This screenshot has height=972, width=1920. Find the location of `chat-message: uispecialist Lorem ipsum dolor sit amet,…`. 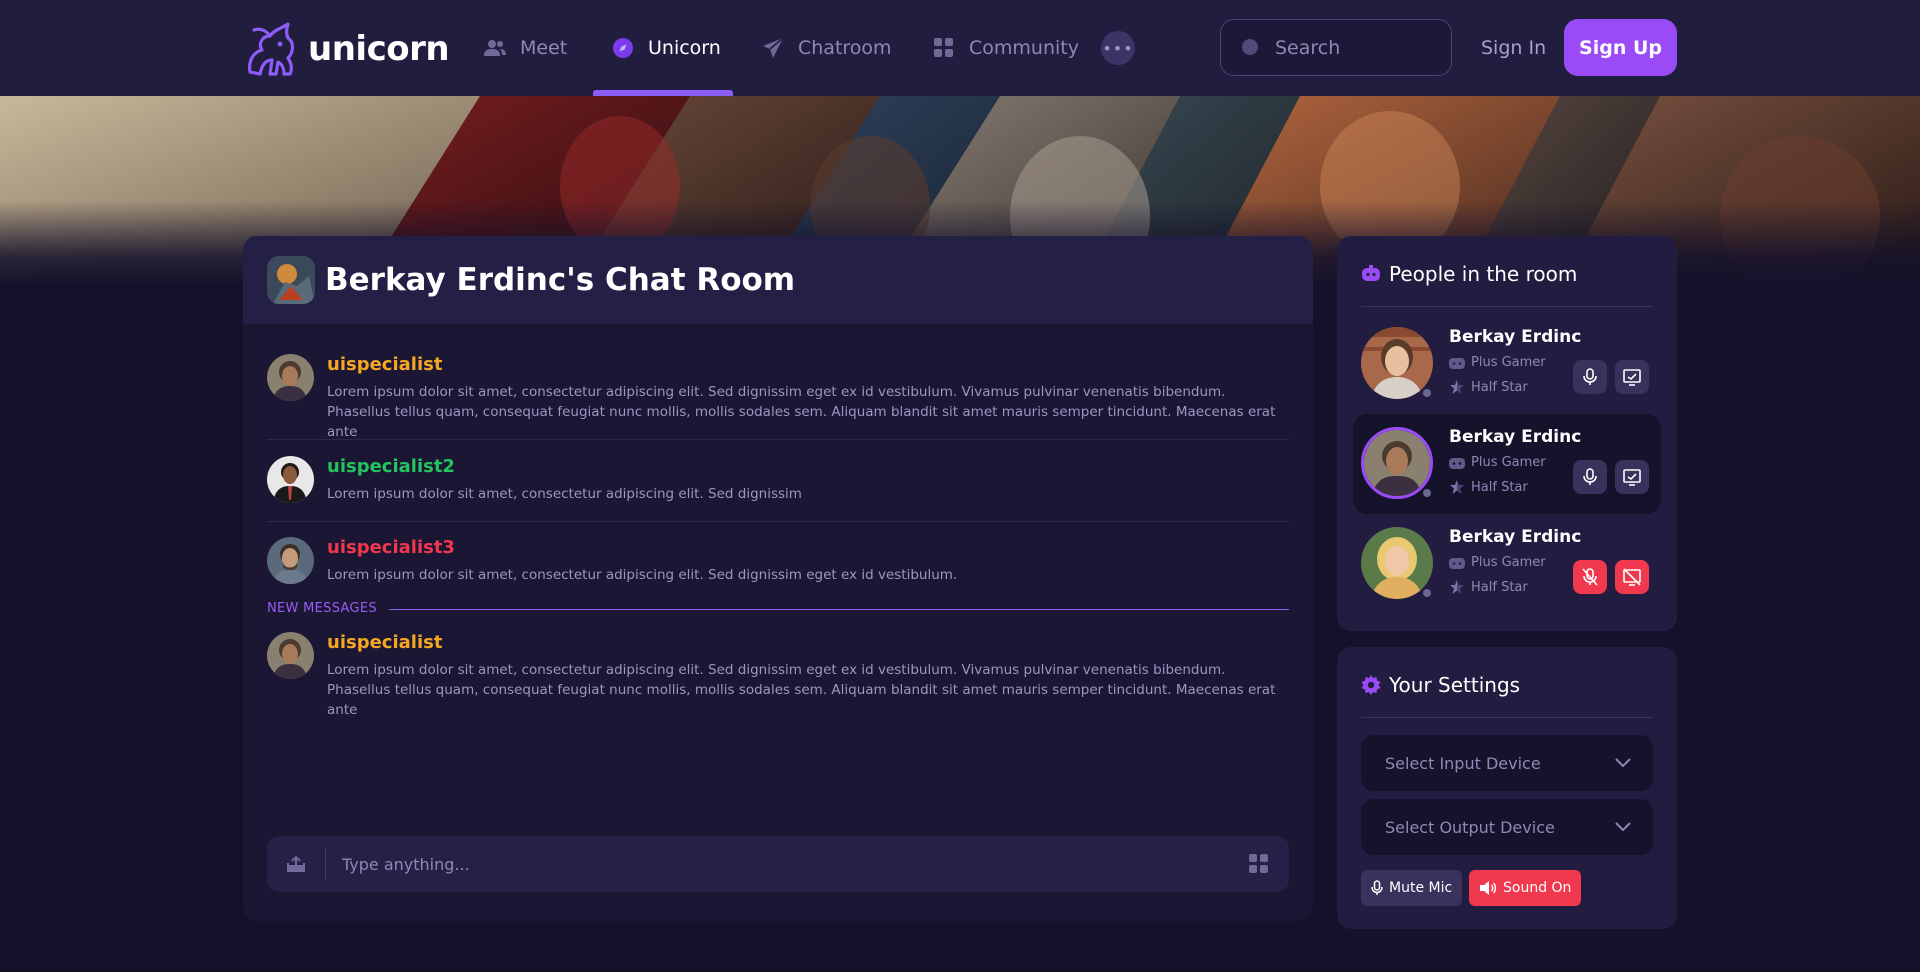

chat-message: uispecialist Lorem ipsum dolor sit amet,… is located at coordinates (778, 675).